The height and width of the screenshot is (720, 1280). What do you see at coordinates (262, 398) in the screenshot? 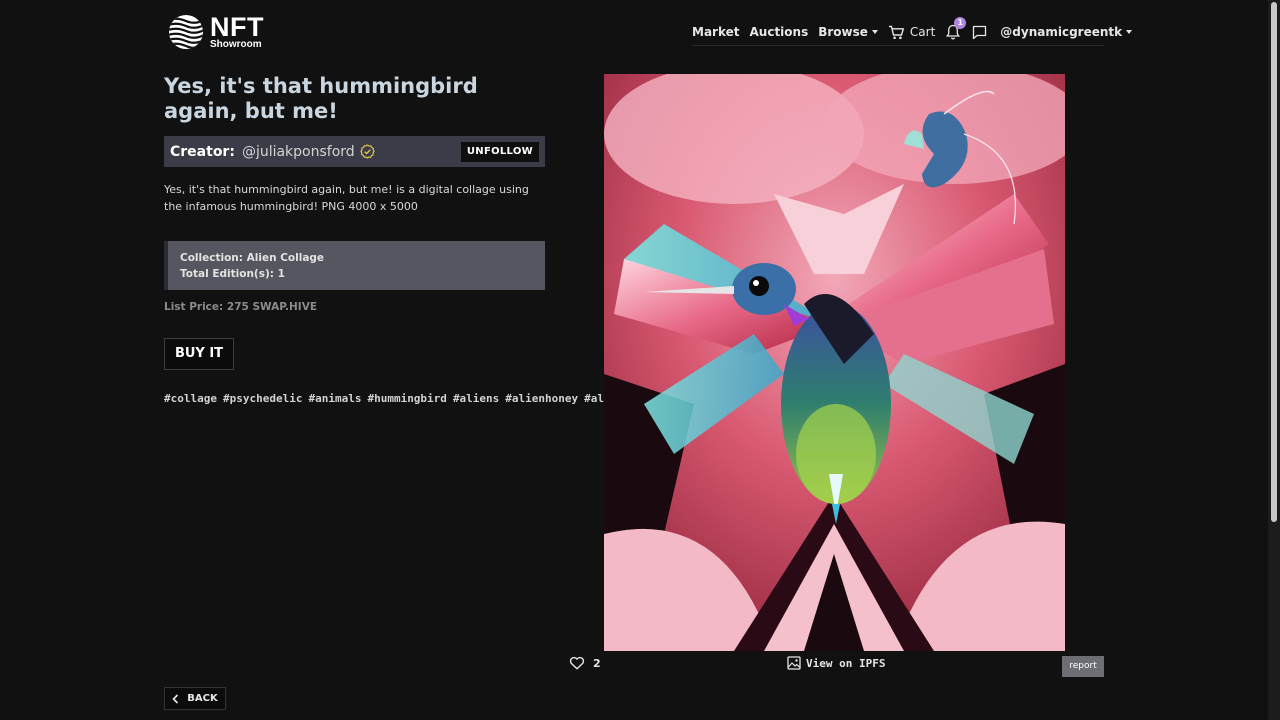
I see `tag-link: #psychedelic` at bounding box center [262, 398].